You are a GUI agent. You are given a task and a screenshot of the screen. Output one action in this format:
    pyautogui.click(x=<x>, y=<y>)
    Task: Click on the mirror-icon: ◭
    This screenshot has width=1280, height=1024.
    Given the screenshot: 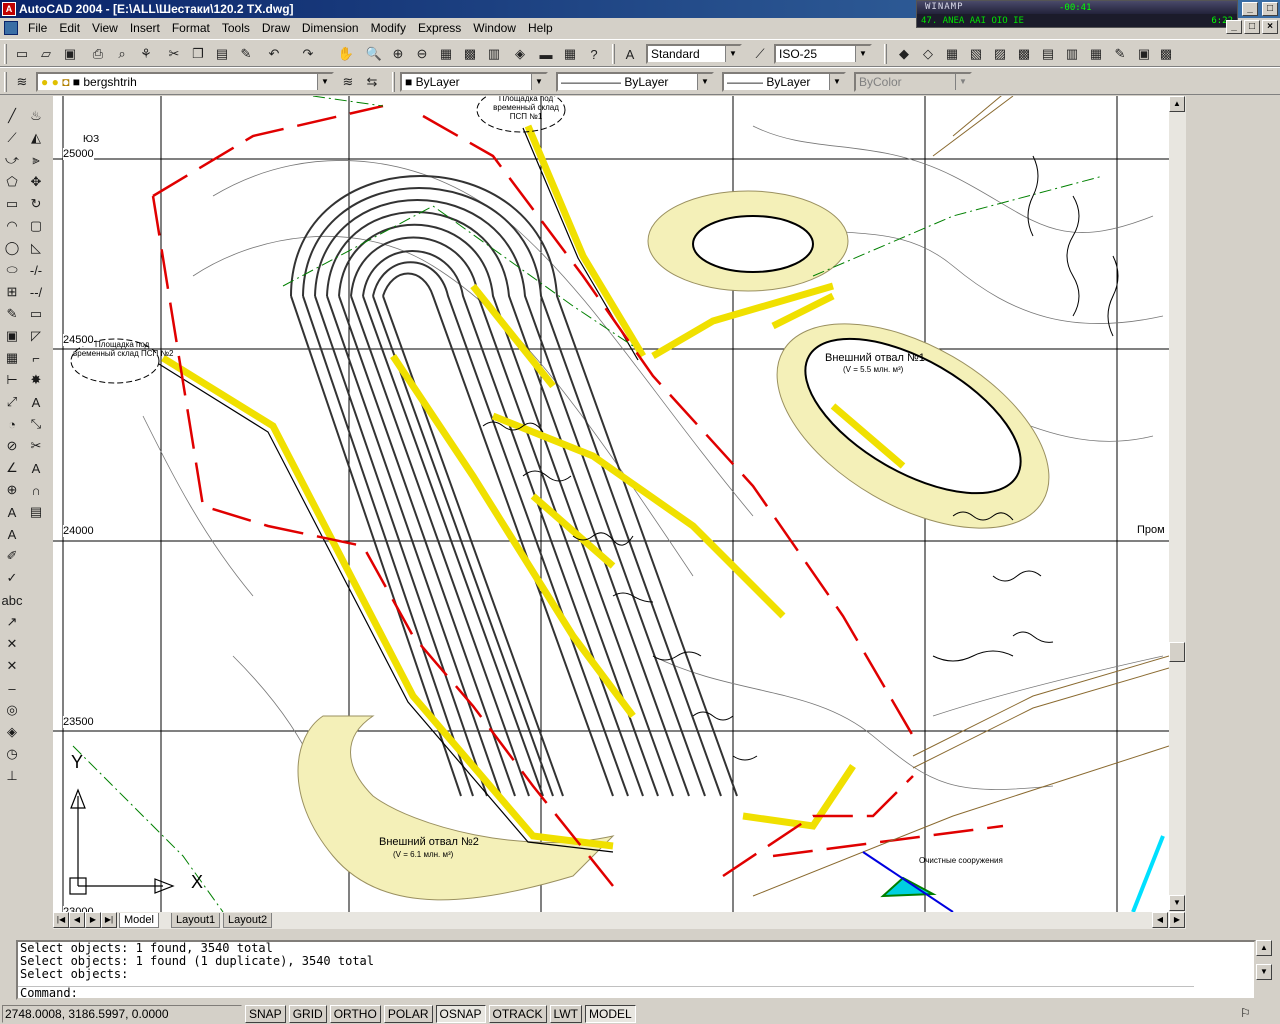 What is the action you would take?
    pyautogui.click(x=36, y=138)
    